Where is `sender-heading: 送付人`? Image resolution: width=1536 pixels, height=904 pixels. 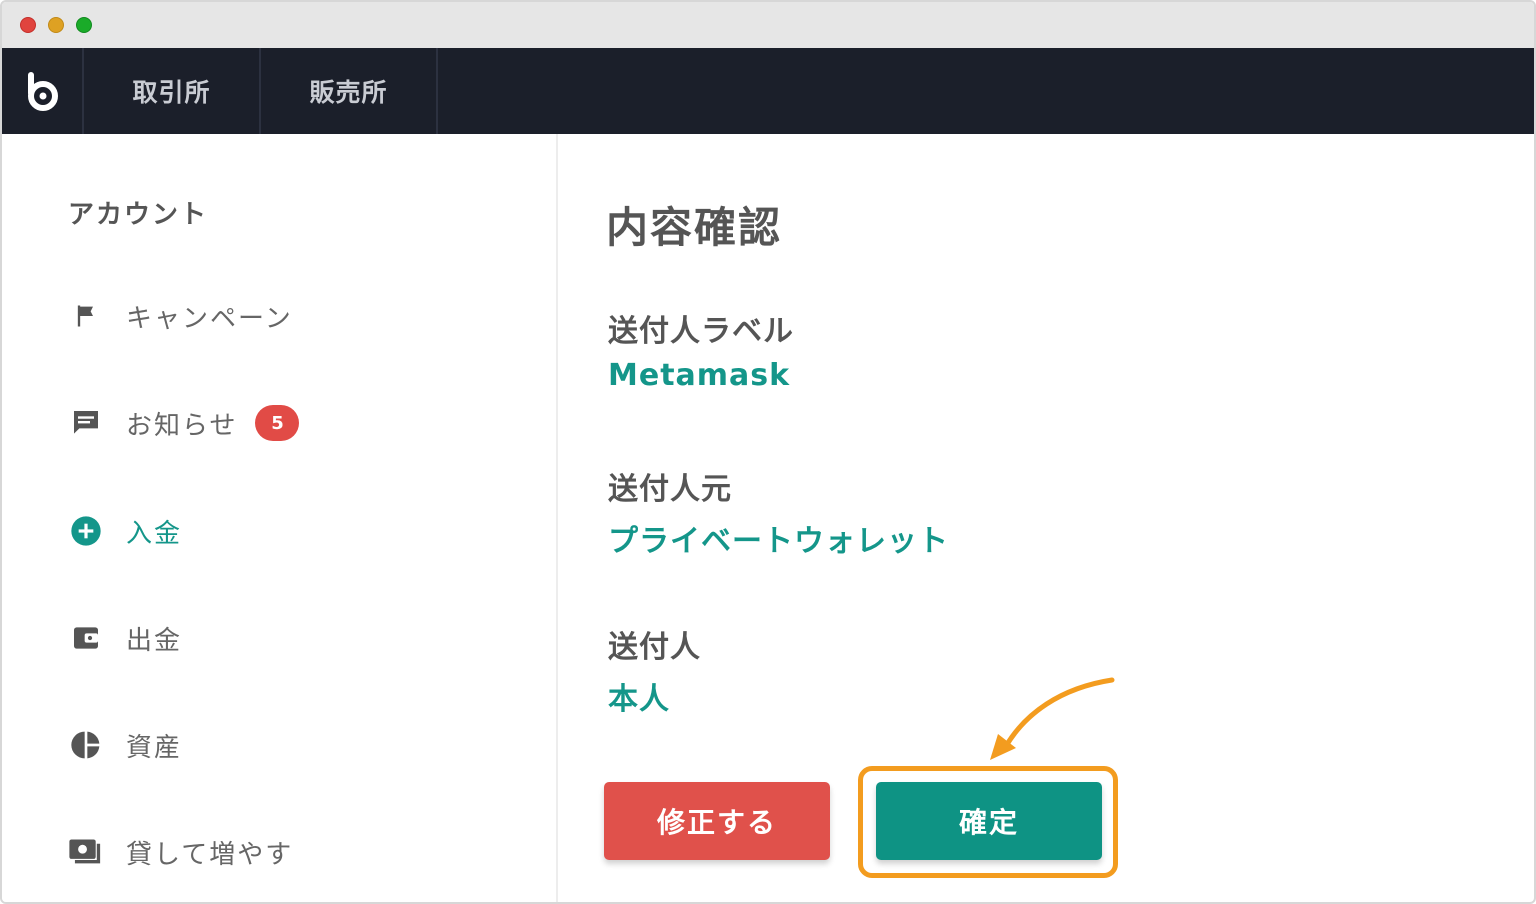 sender-heading: 送付人 is located at coordinates (654, 647).